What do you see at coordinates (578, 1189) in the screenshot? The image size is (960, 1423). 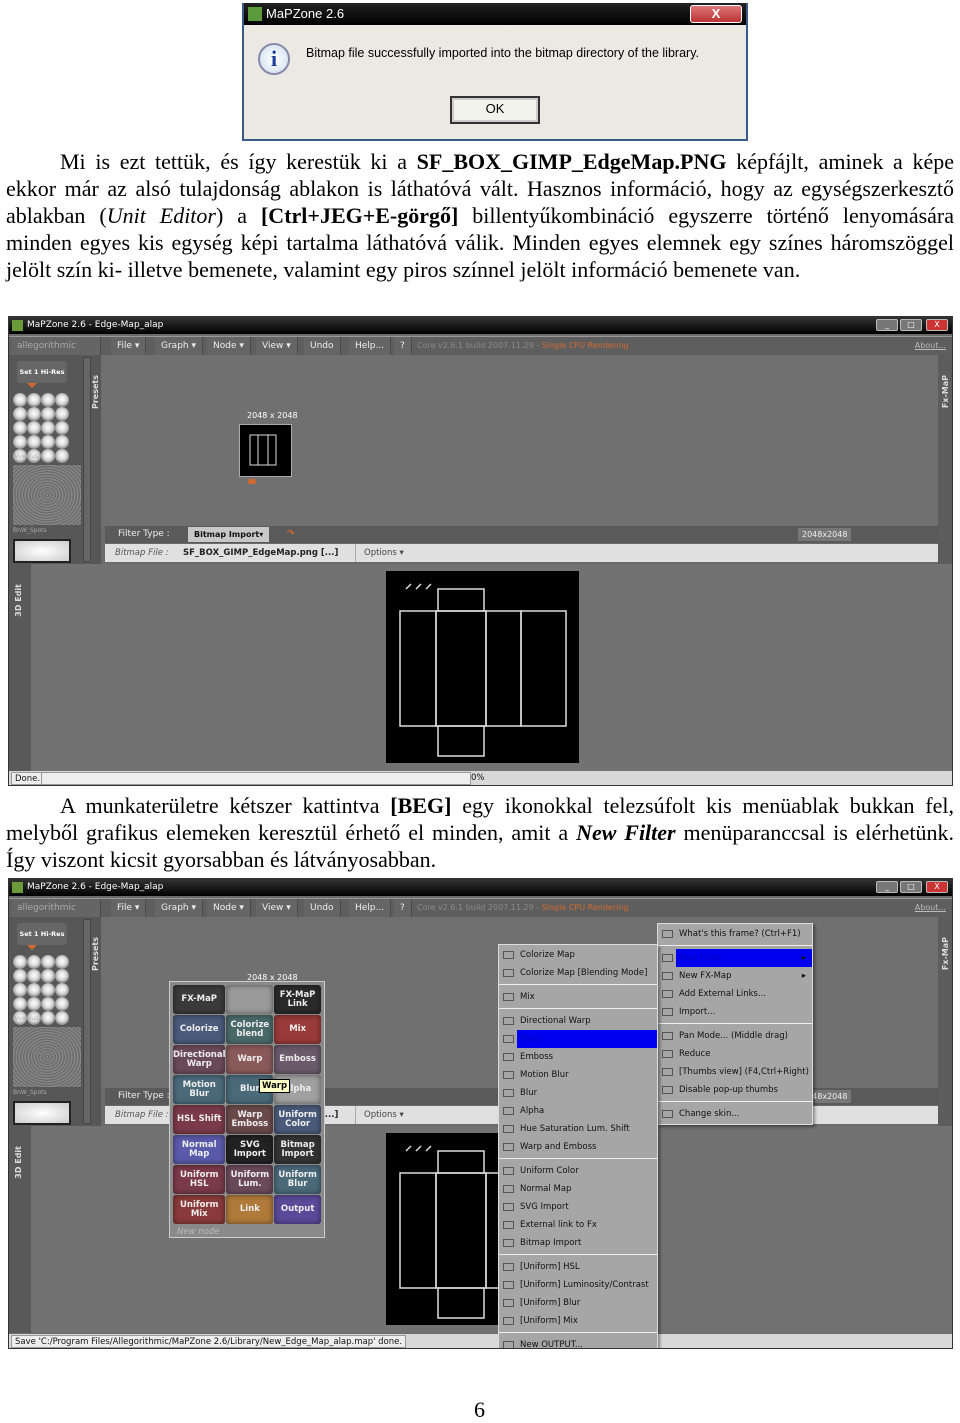 I see `menu-item: Normal Map` at bounding box center [578, 1189].